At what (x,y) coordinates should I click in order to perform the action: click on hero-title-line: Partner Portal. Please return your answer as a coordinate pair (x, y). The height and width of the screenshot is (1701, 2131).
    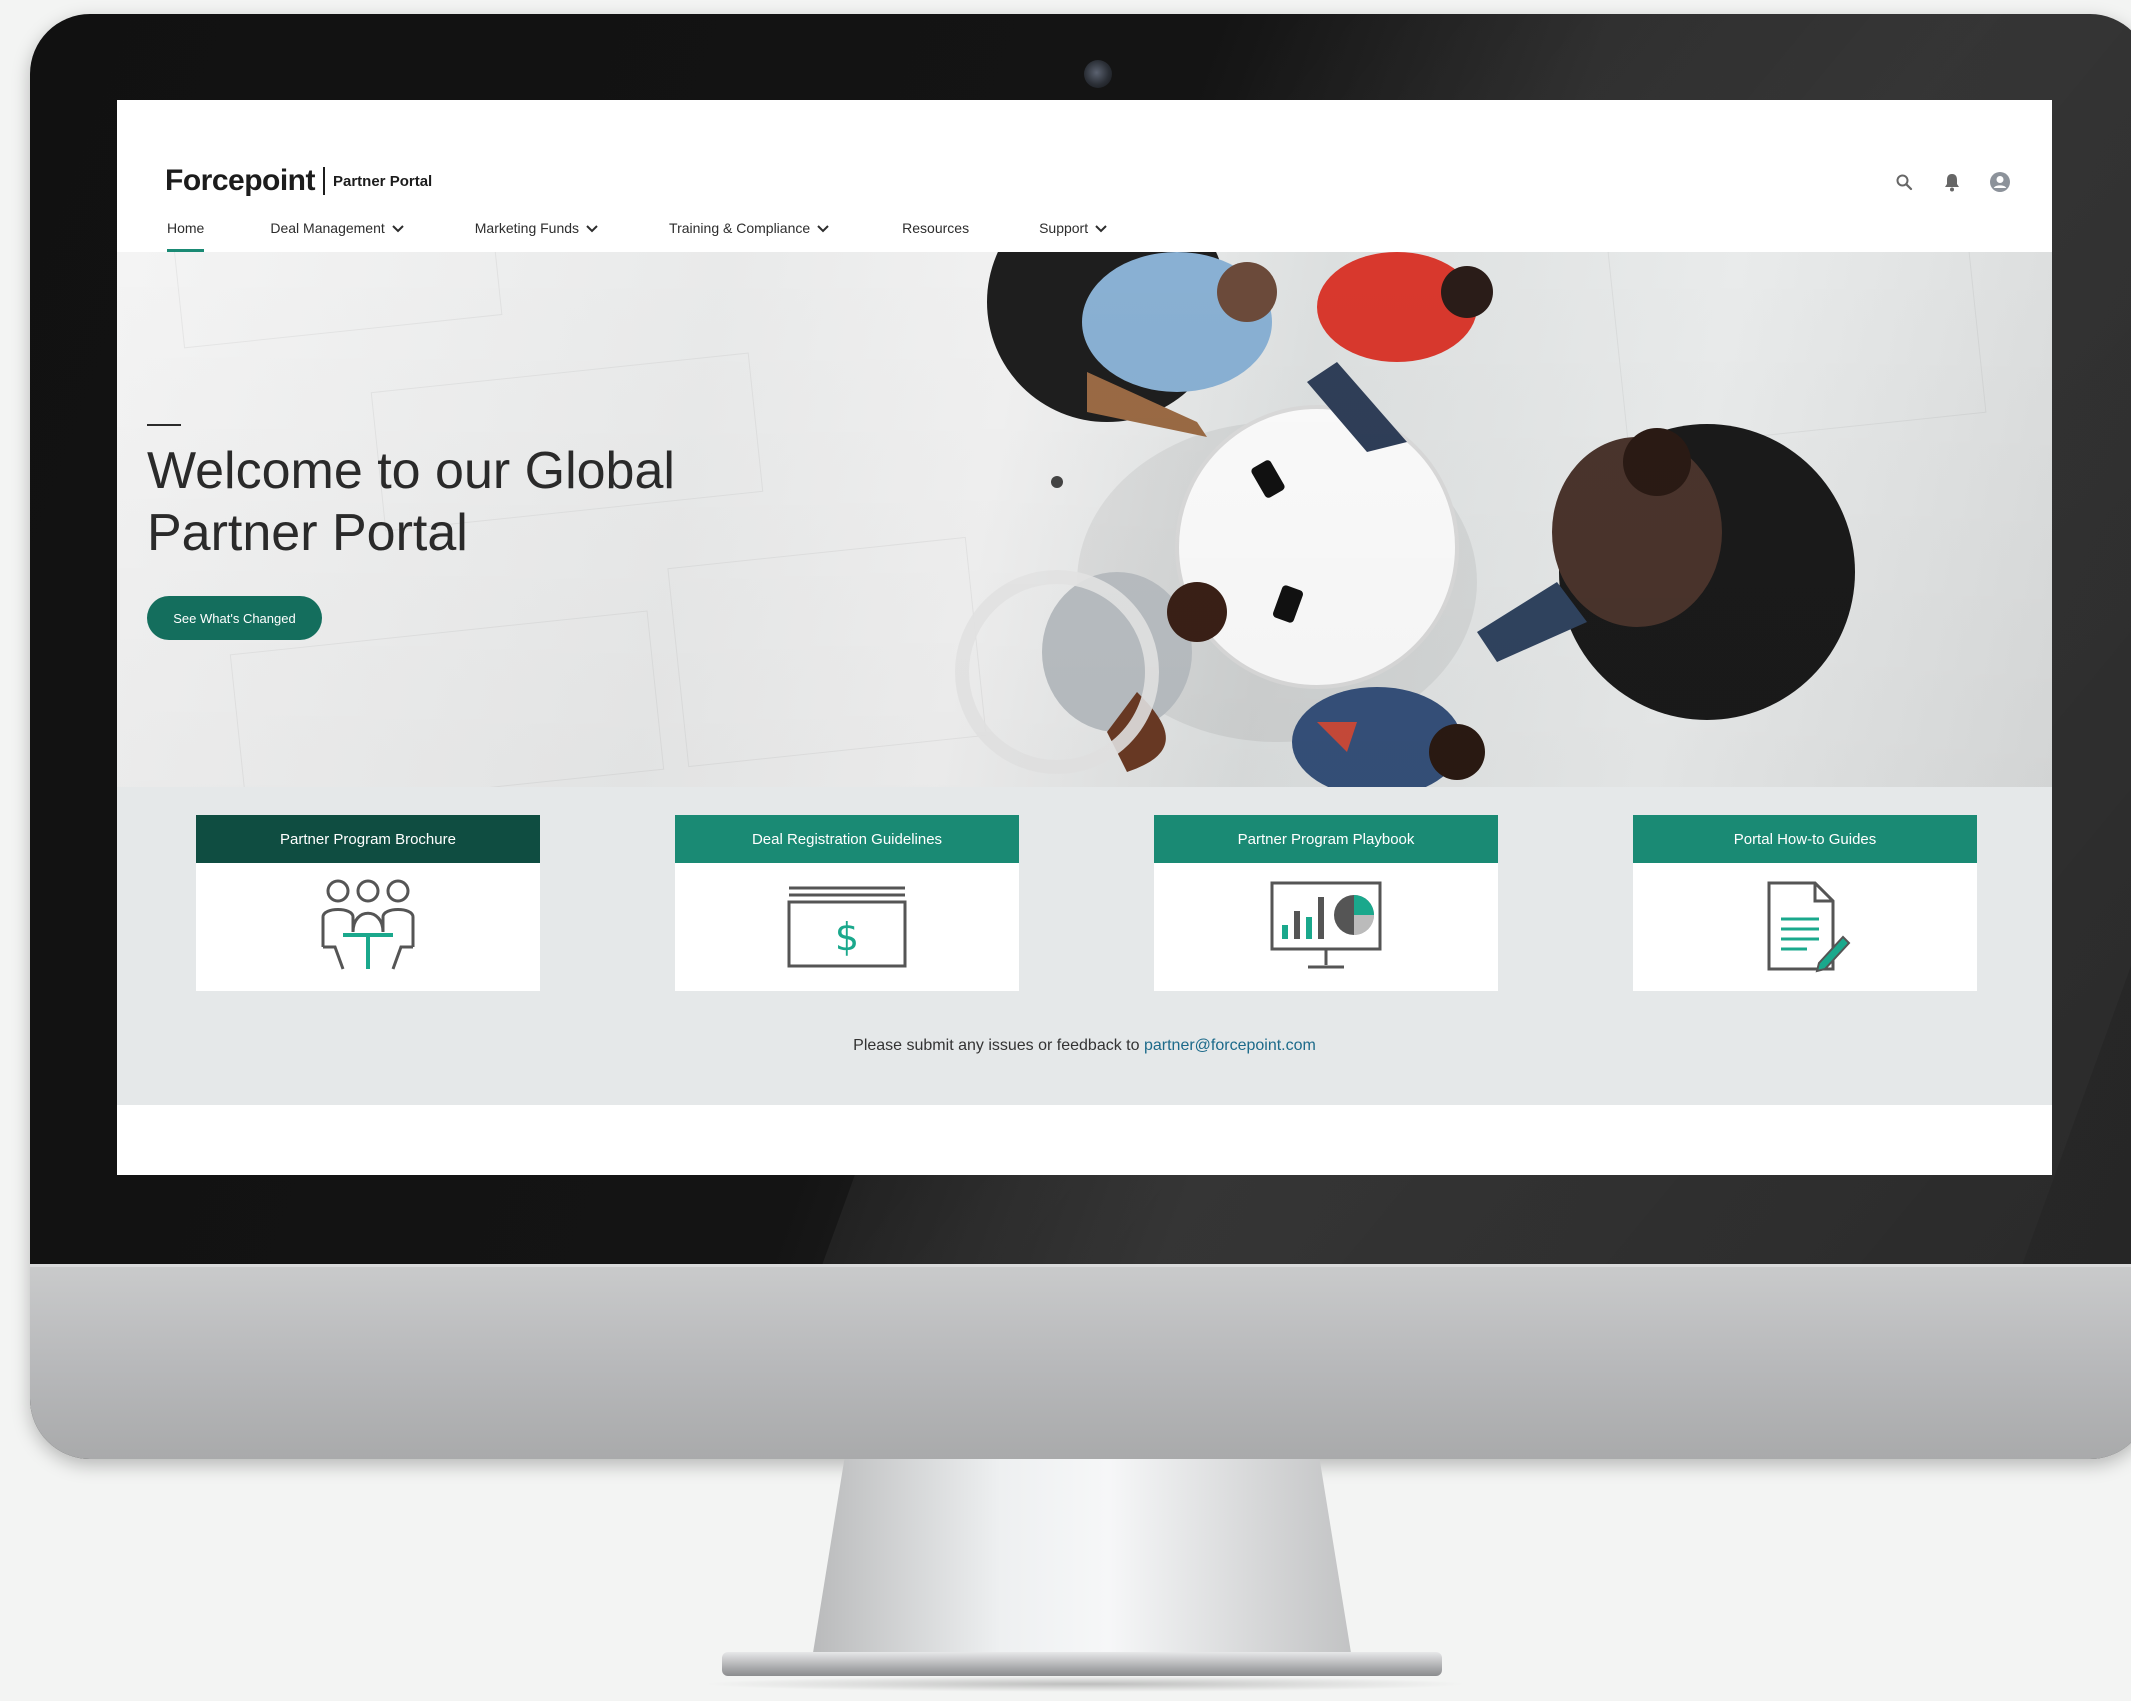
    Looking at the image, I should click on (307, 533).